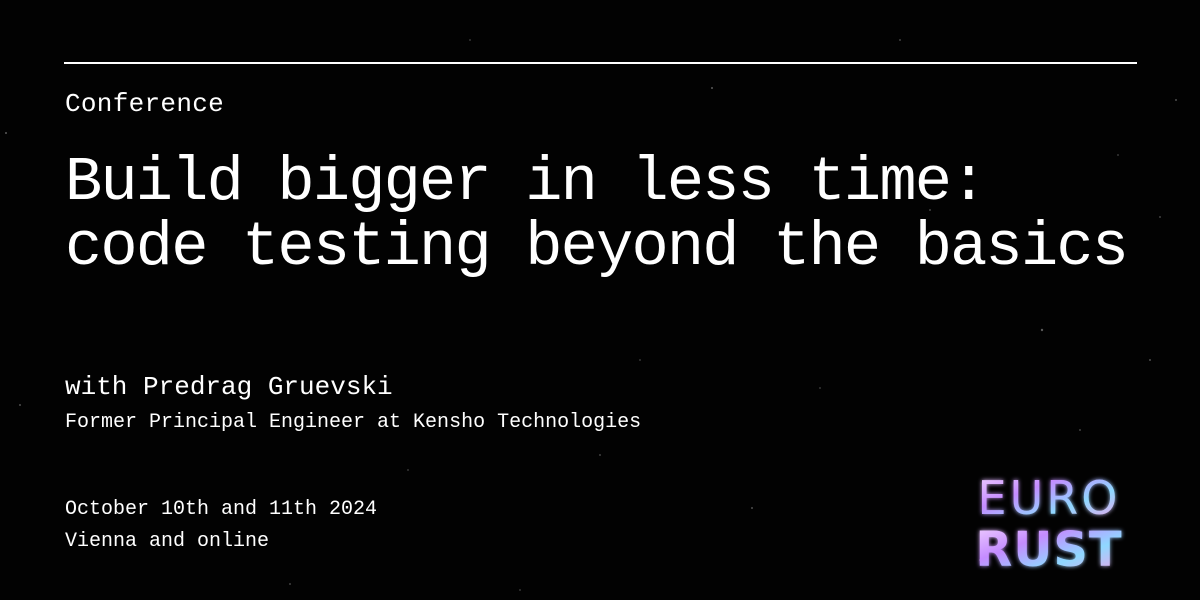 The width and height of the screenshot is (1200, 600). What do you see at coordinates (600, 63) in the screenshot?
I see `top-divider` at bounding box center [600, 63].